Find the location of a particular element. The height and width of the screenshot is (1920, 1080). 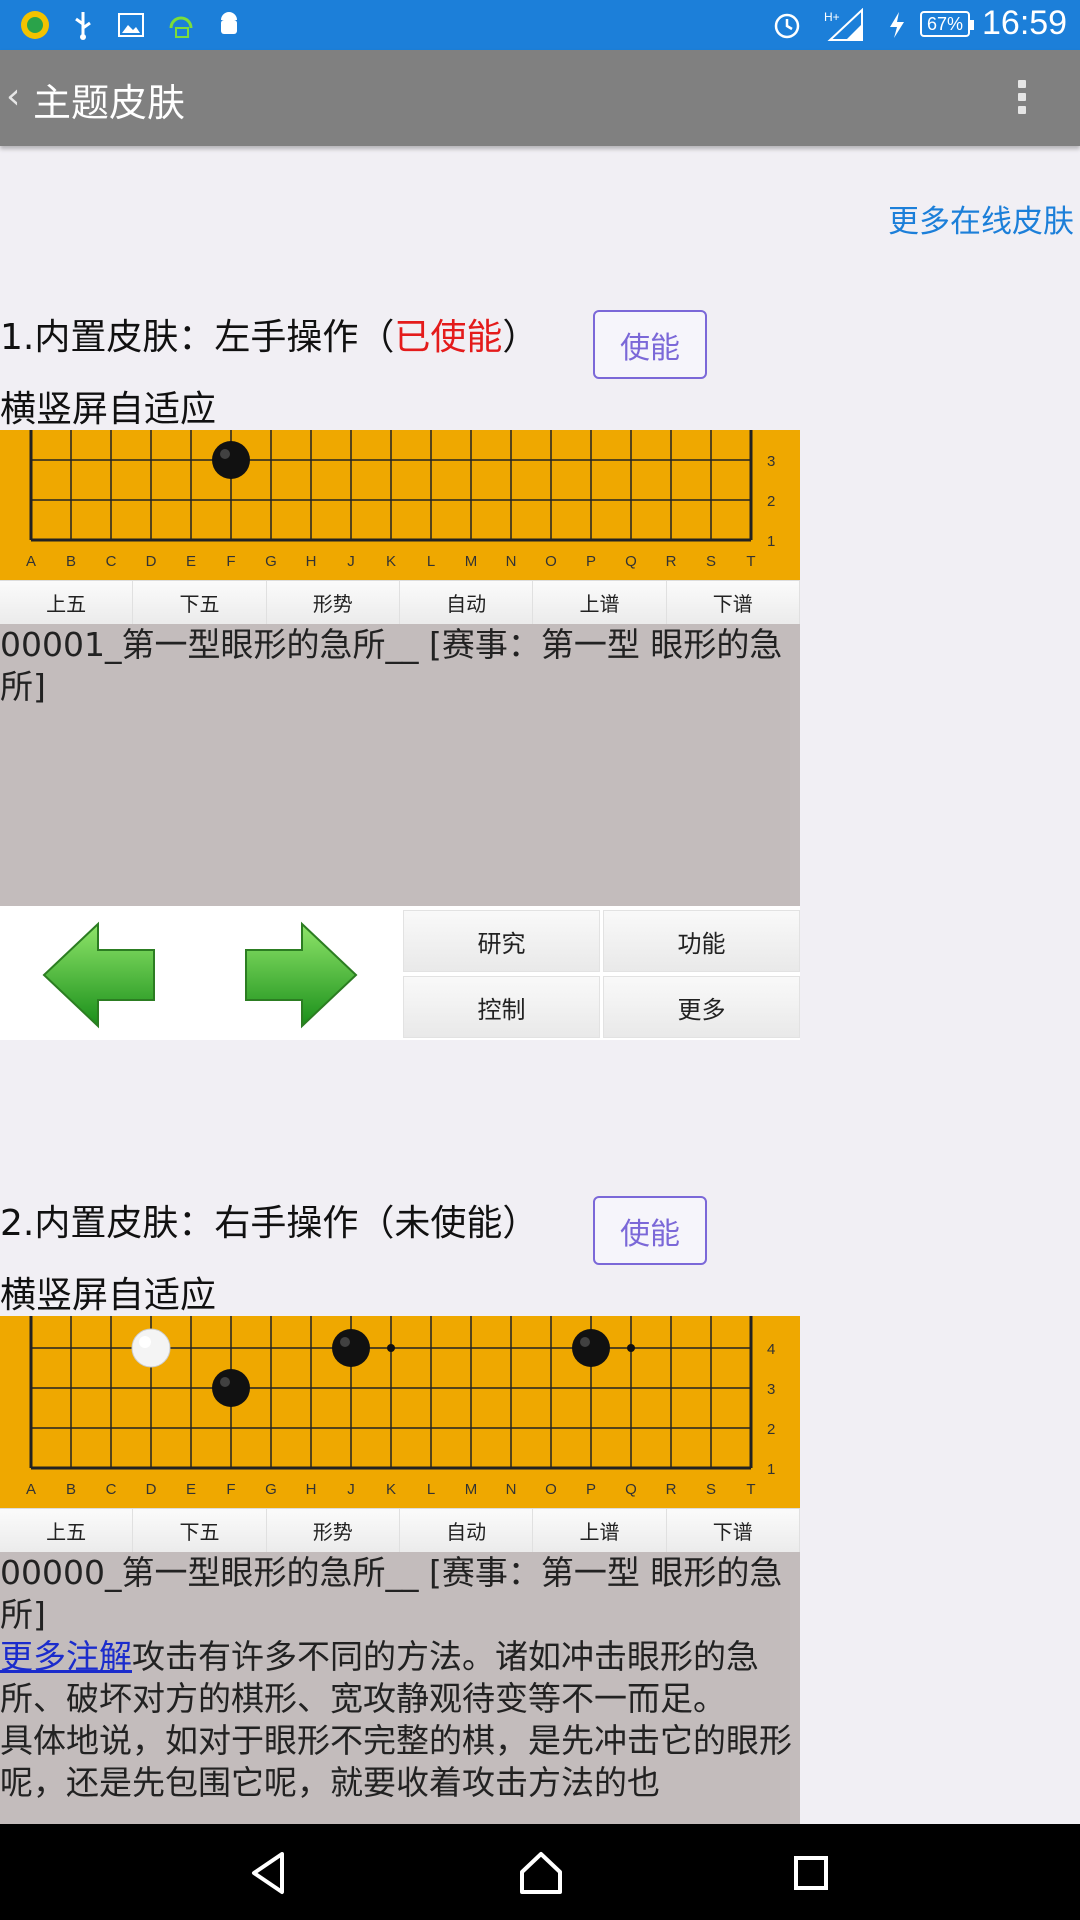

image-icon is located at coordinates (131, 25).